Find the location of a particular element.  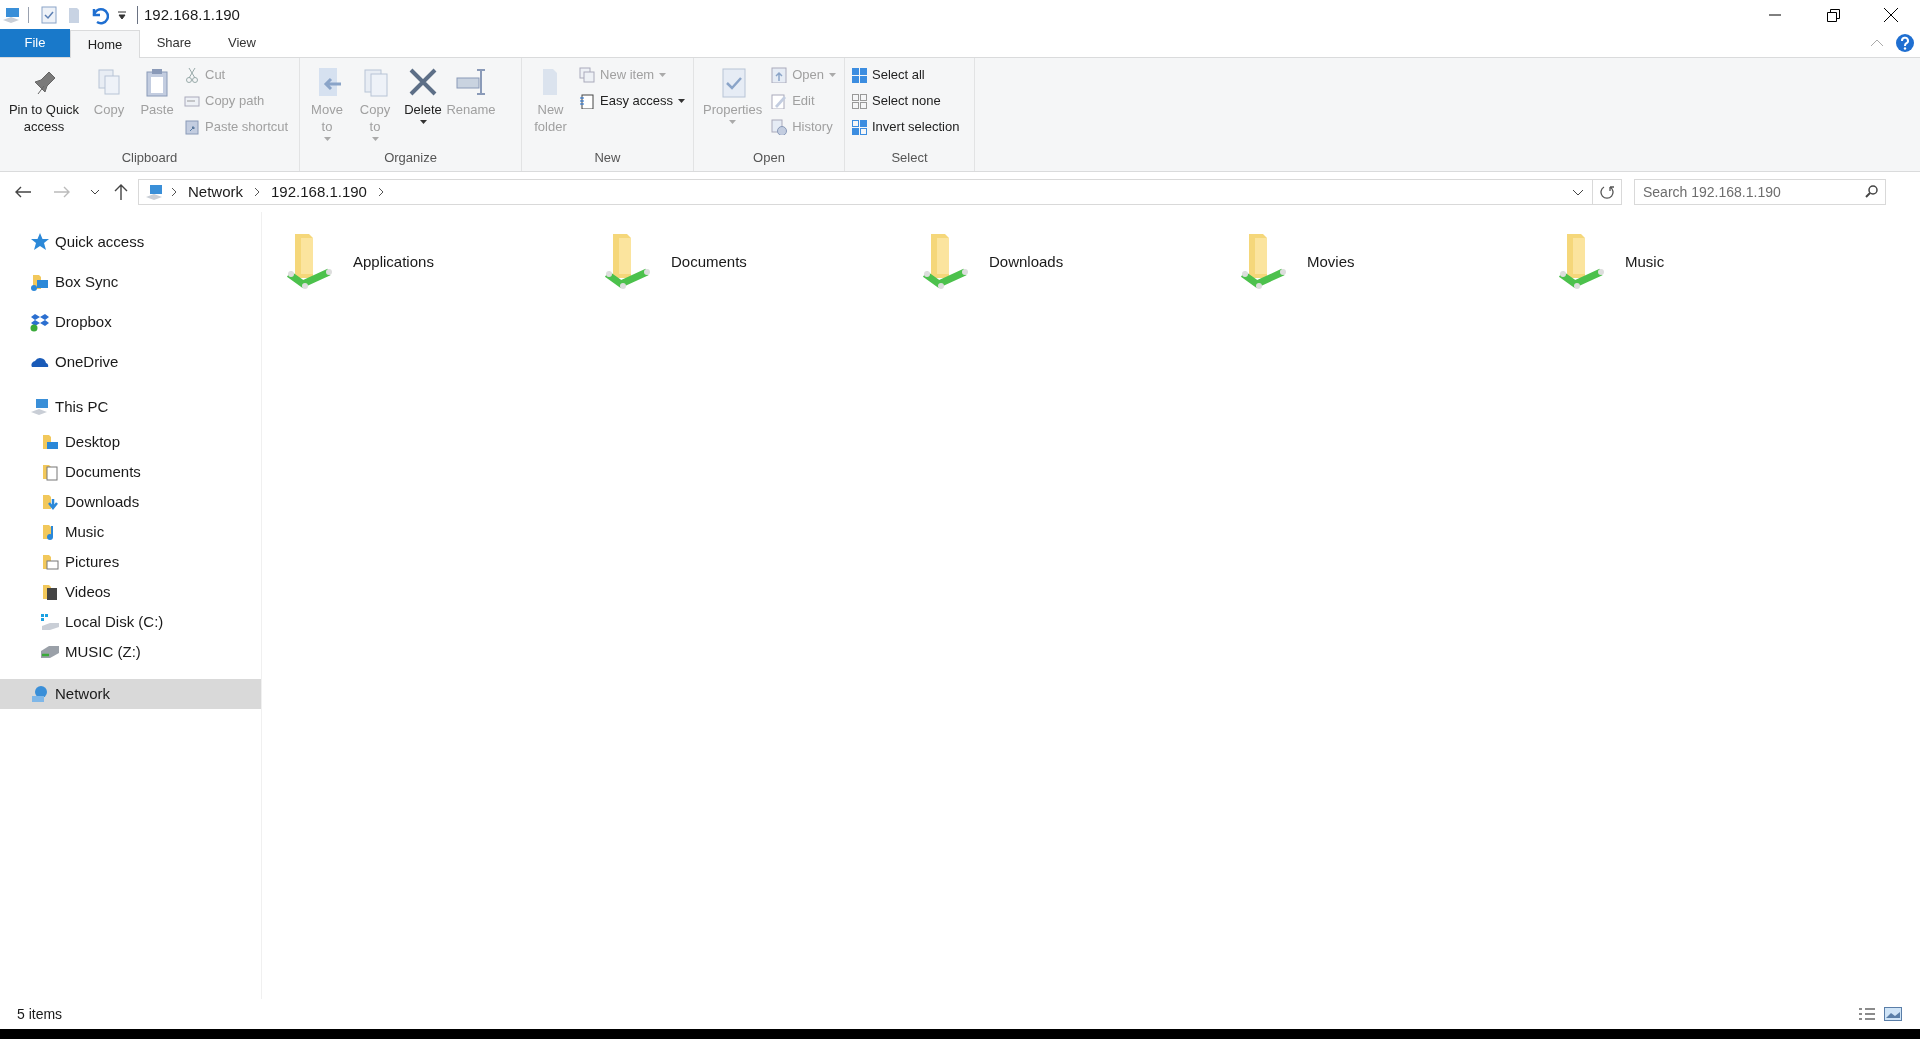

picture-folder-icon is located at coordinates (50, 562).